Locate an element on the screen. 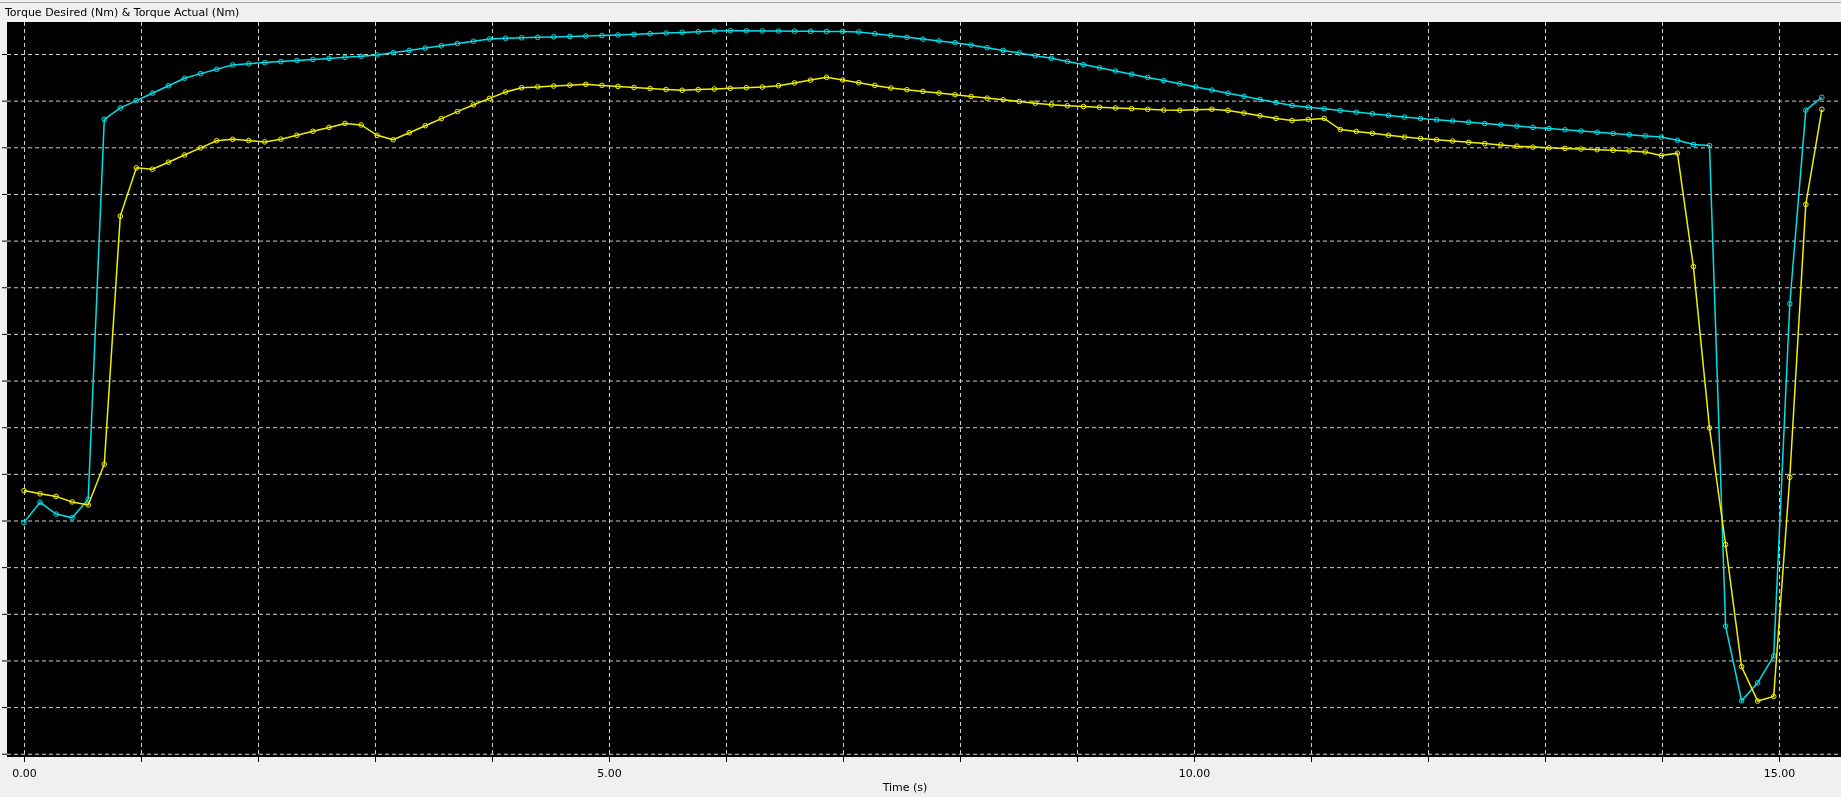 The width and height of the screenshot is (1841, 797). axis-tick-label: 10.00 is located at coordinates (1194, 773).